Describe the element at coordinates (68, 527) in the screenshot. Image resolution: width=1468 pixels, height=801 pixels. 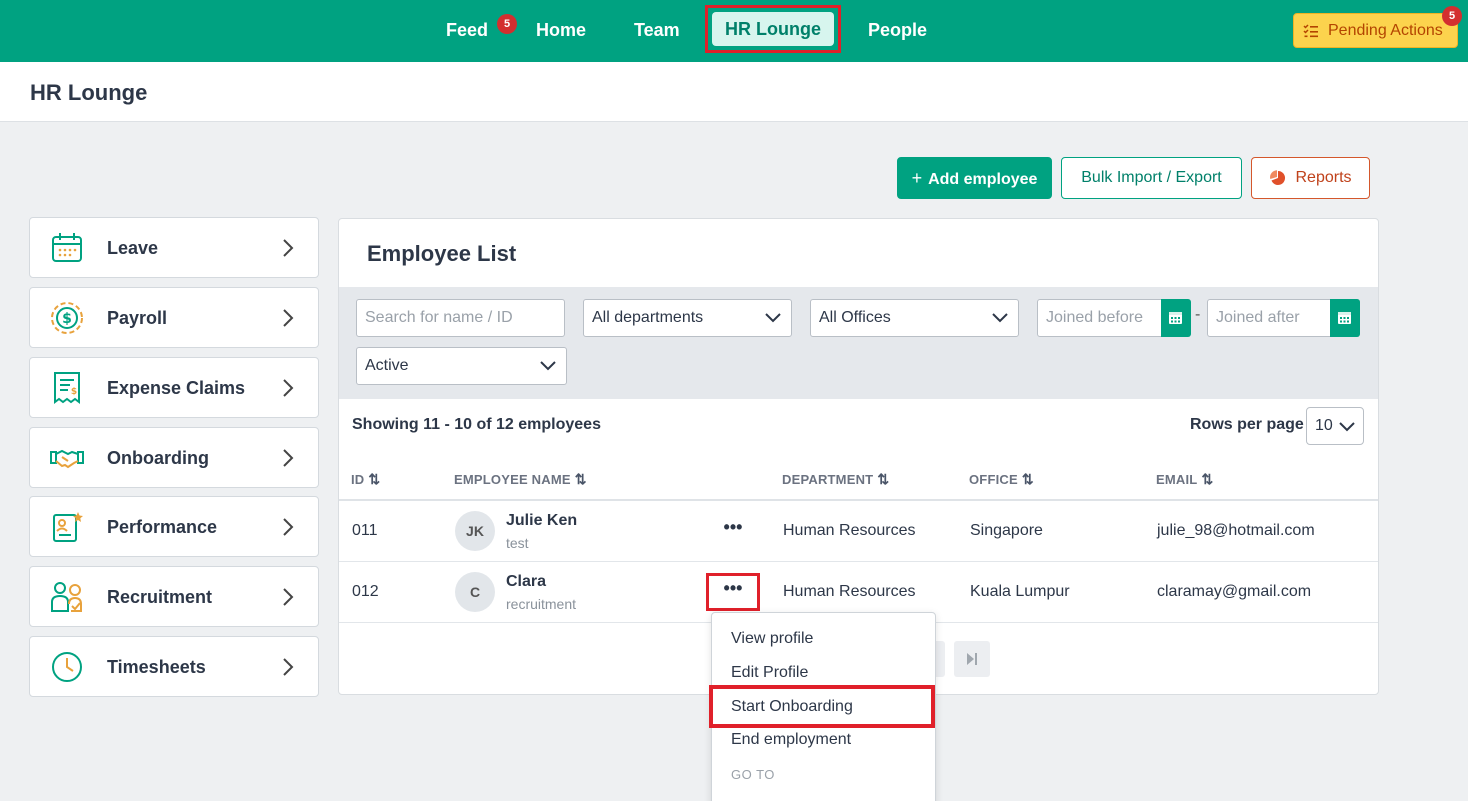
I see `performance-icon` at that location.